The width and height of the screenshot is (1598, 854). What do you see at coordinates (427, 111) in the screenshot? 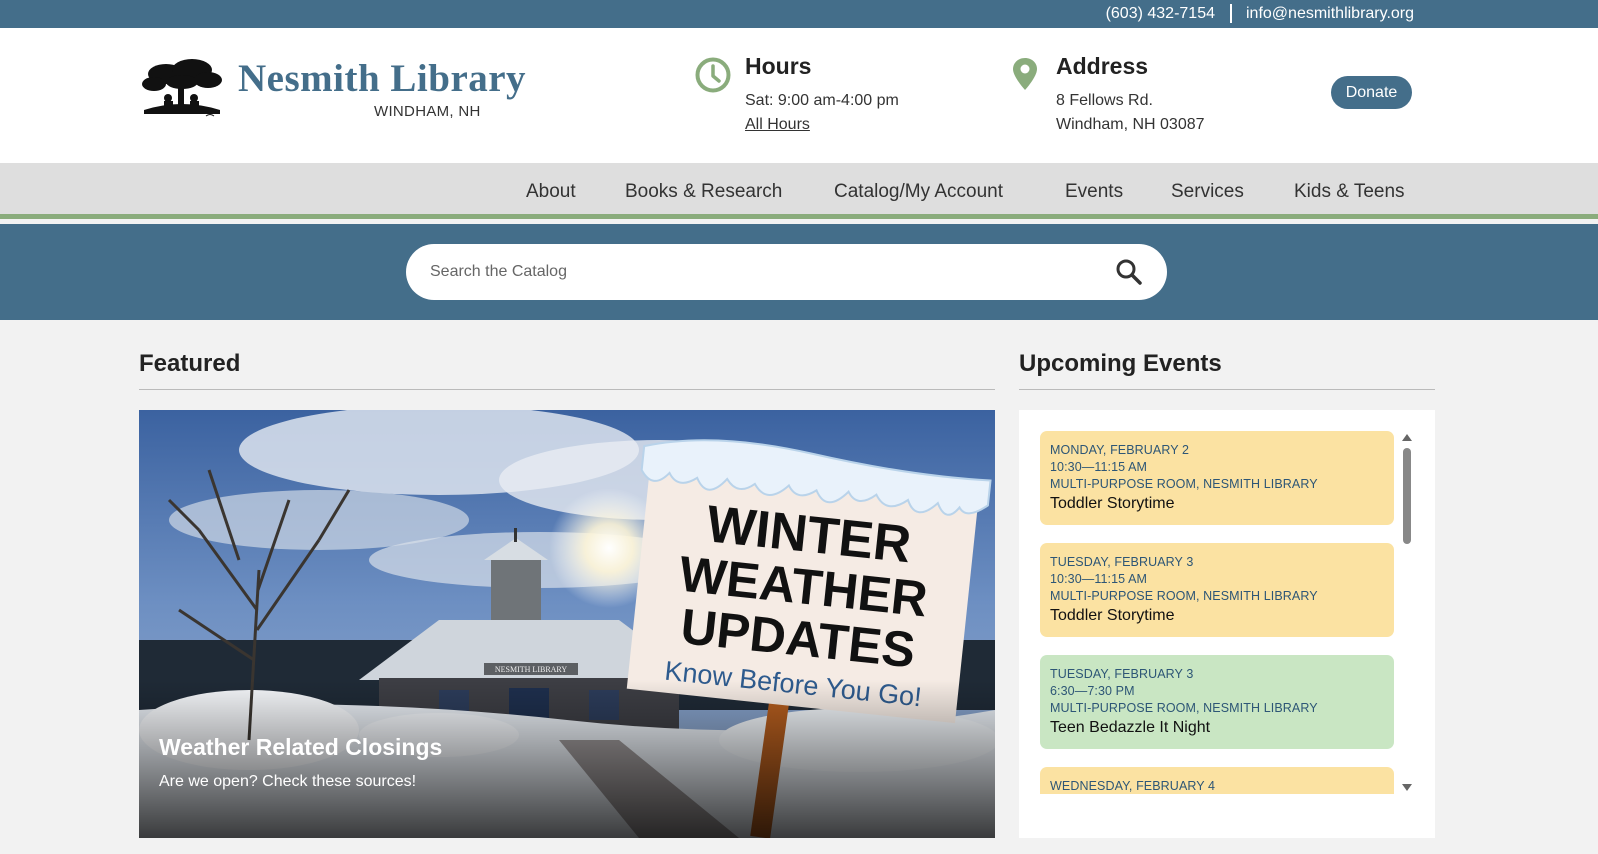
I see `brand-location: WINDHAM, NH` at bounding box center [427, 111].